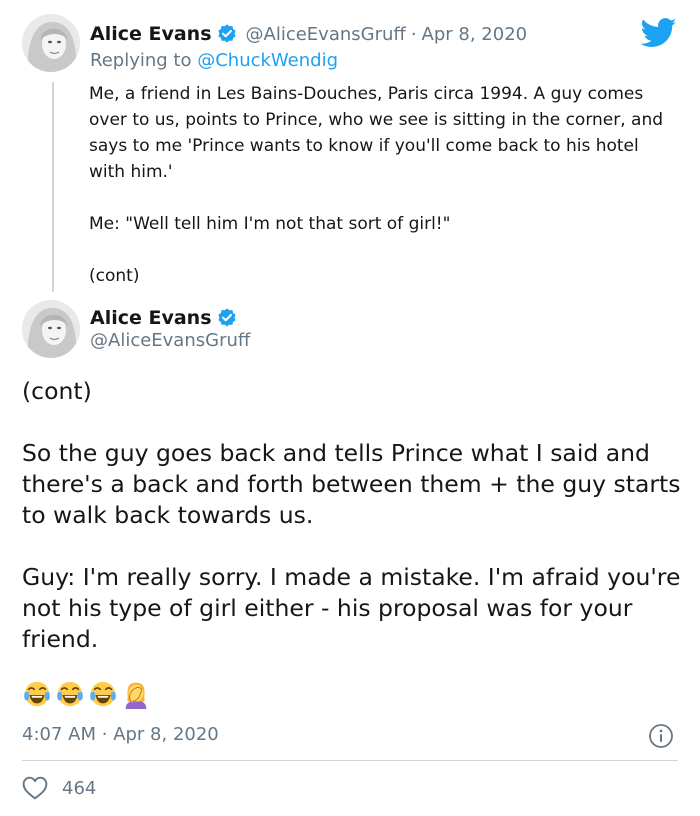 This screenshot has width=700, height=816. I want to click on thread-line, so click(53, 187).